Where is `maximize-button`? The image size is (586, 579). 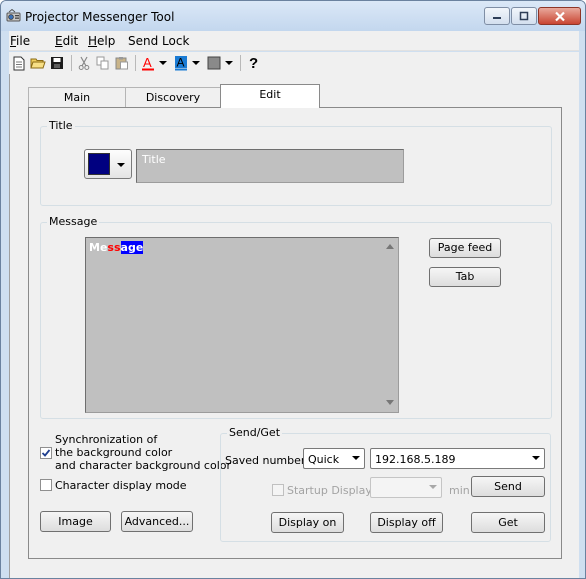 maximize-button is located at coordinates (524, 16).